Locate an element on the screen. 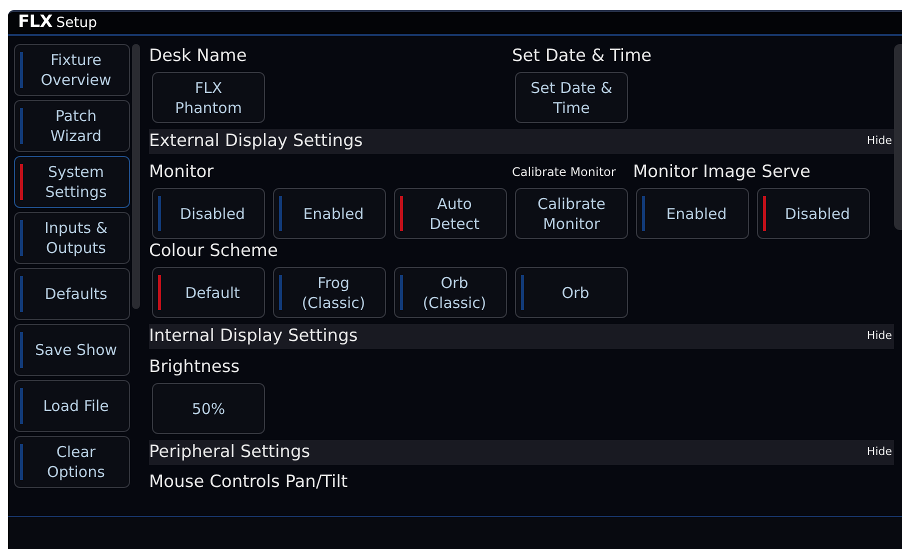 This screenshot has height=549, width=902. sidebar-button: System Settings is located at coordinates (72, 182).